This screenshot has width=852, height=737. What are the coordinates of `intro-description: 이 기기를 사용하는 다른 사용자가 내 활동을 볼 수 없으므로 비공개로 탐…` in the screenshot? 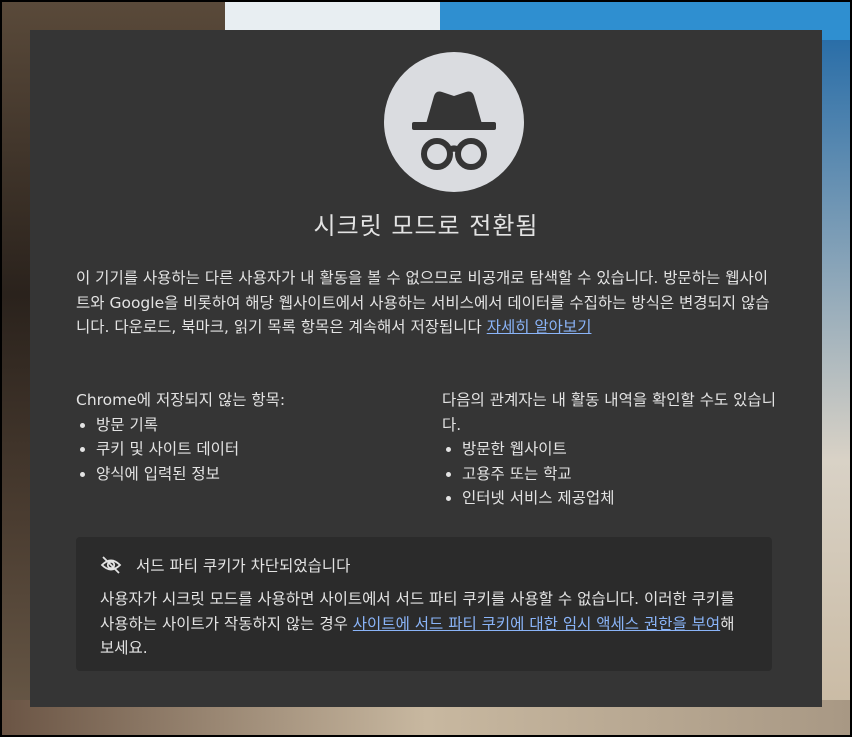 It's located at (426, 303).